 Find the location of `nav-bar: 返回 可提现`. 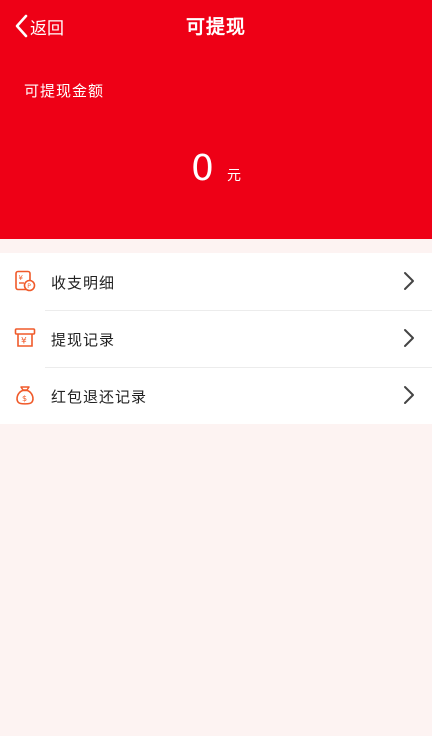

nav-bar: 返回 可提现 is located at coordinates (216, 26).